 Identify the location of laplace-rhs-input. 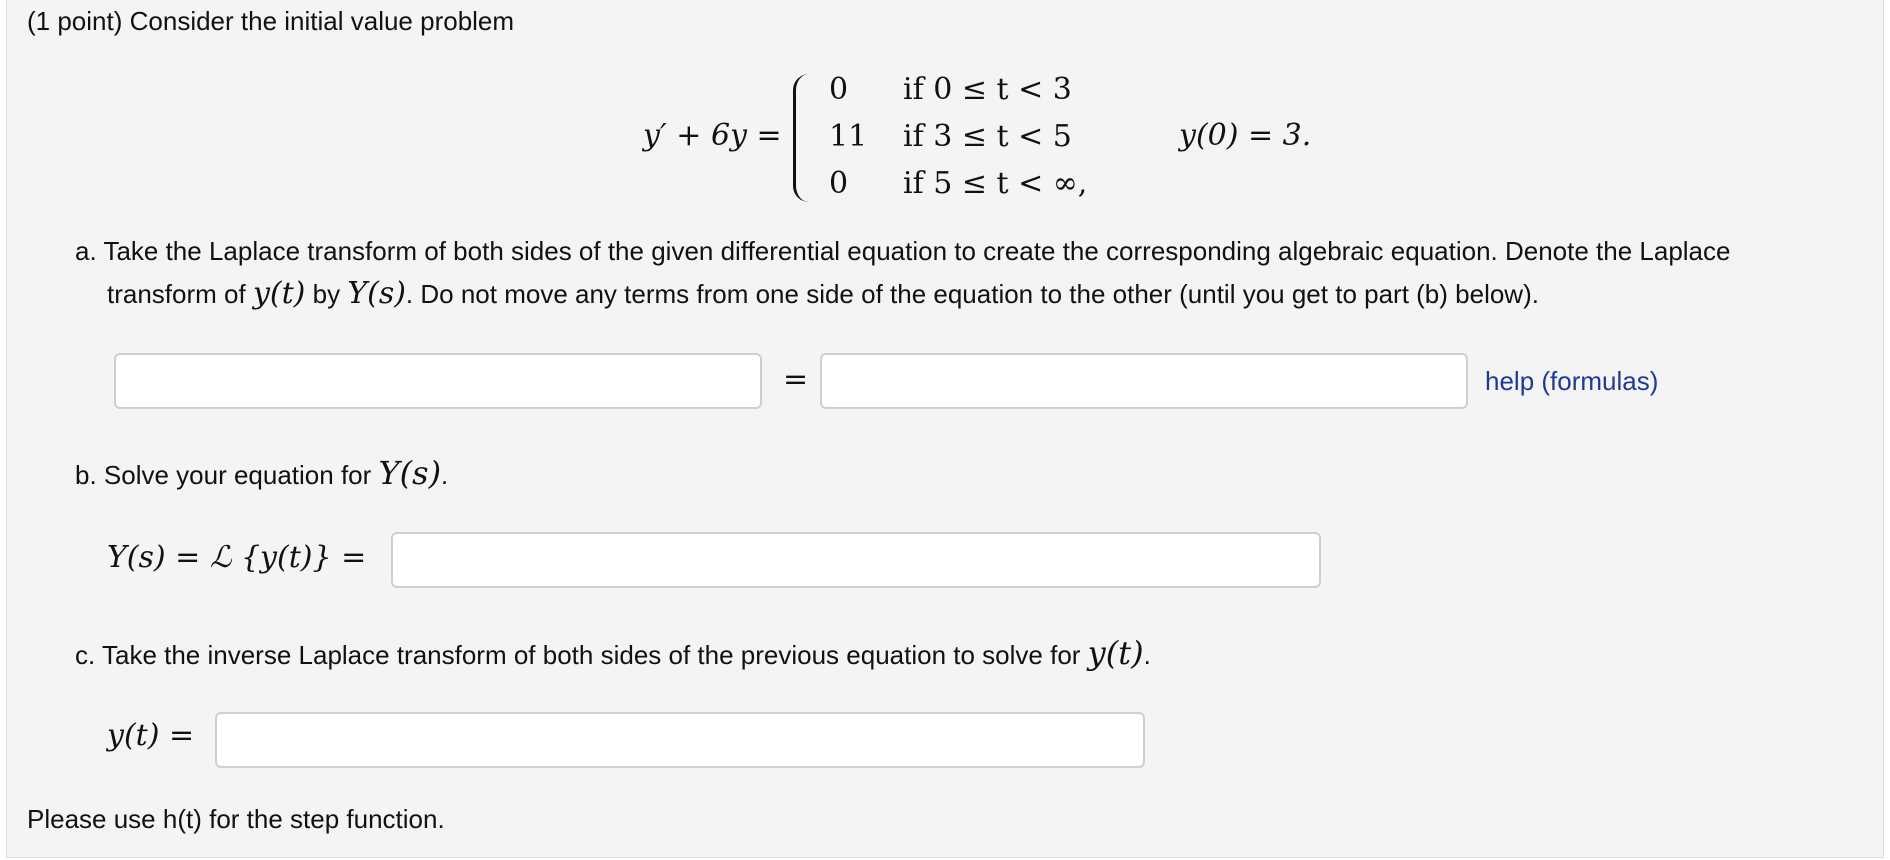
(1144, 381).